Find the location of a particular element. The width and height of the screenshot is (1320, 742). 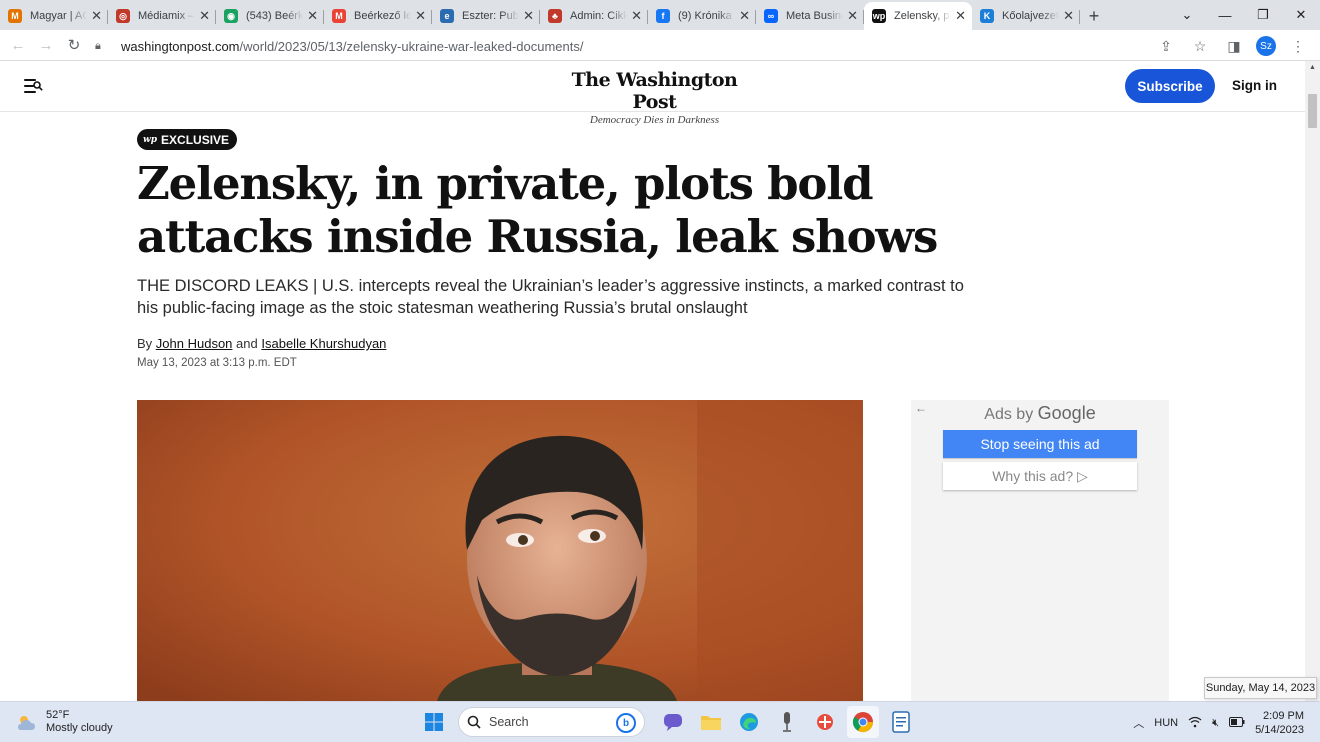

author-link-2: Isabelle Khurshudyan is located at coordinates (323, 343).